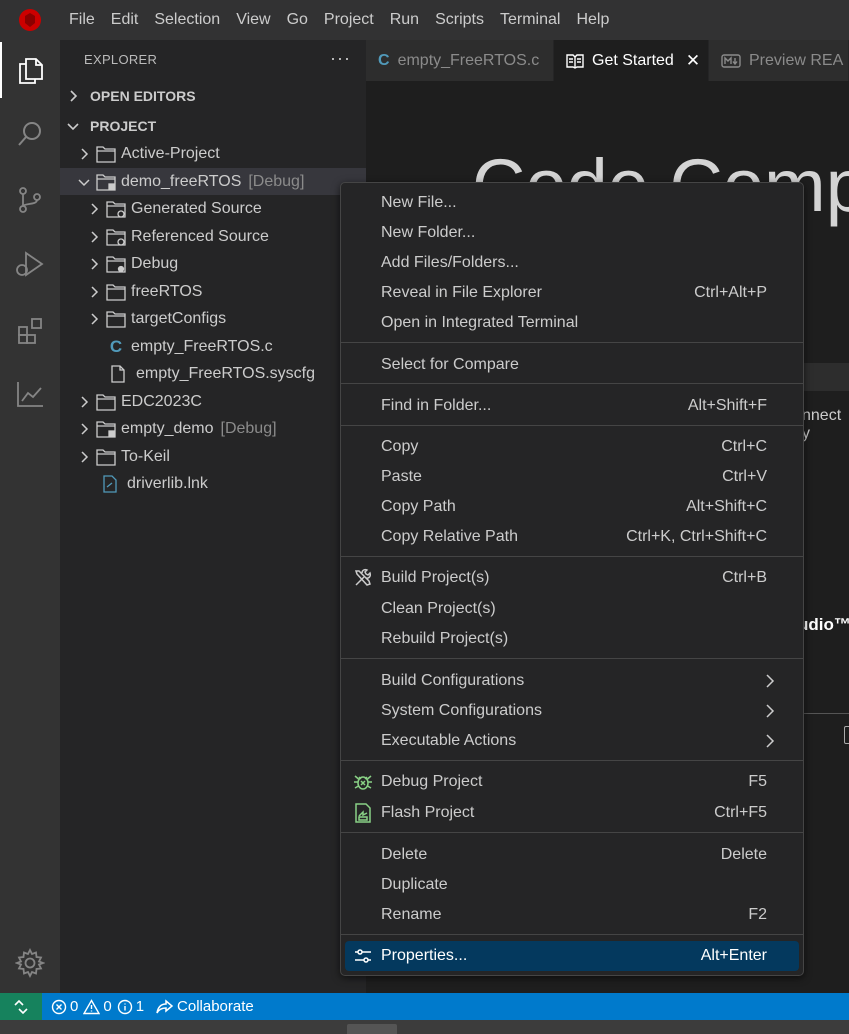 The image size is (849, 1034). Describe the element at coordinates (572, 365) in the screenshot. I see `menu-item-select-for-compare: Select for Compare` at that location.